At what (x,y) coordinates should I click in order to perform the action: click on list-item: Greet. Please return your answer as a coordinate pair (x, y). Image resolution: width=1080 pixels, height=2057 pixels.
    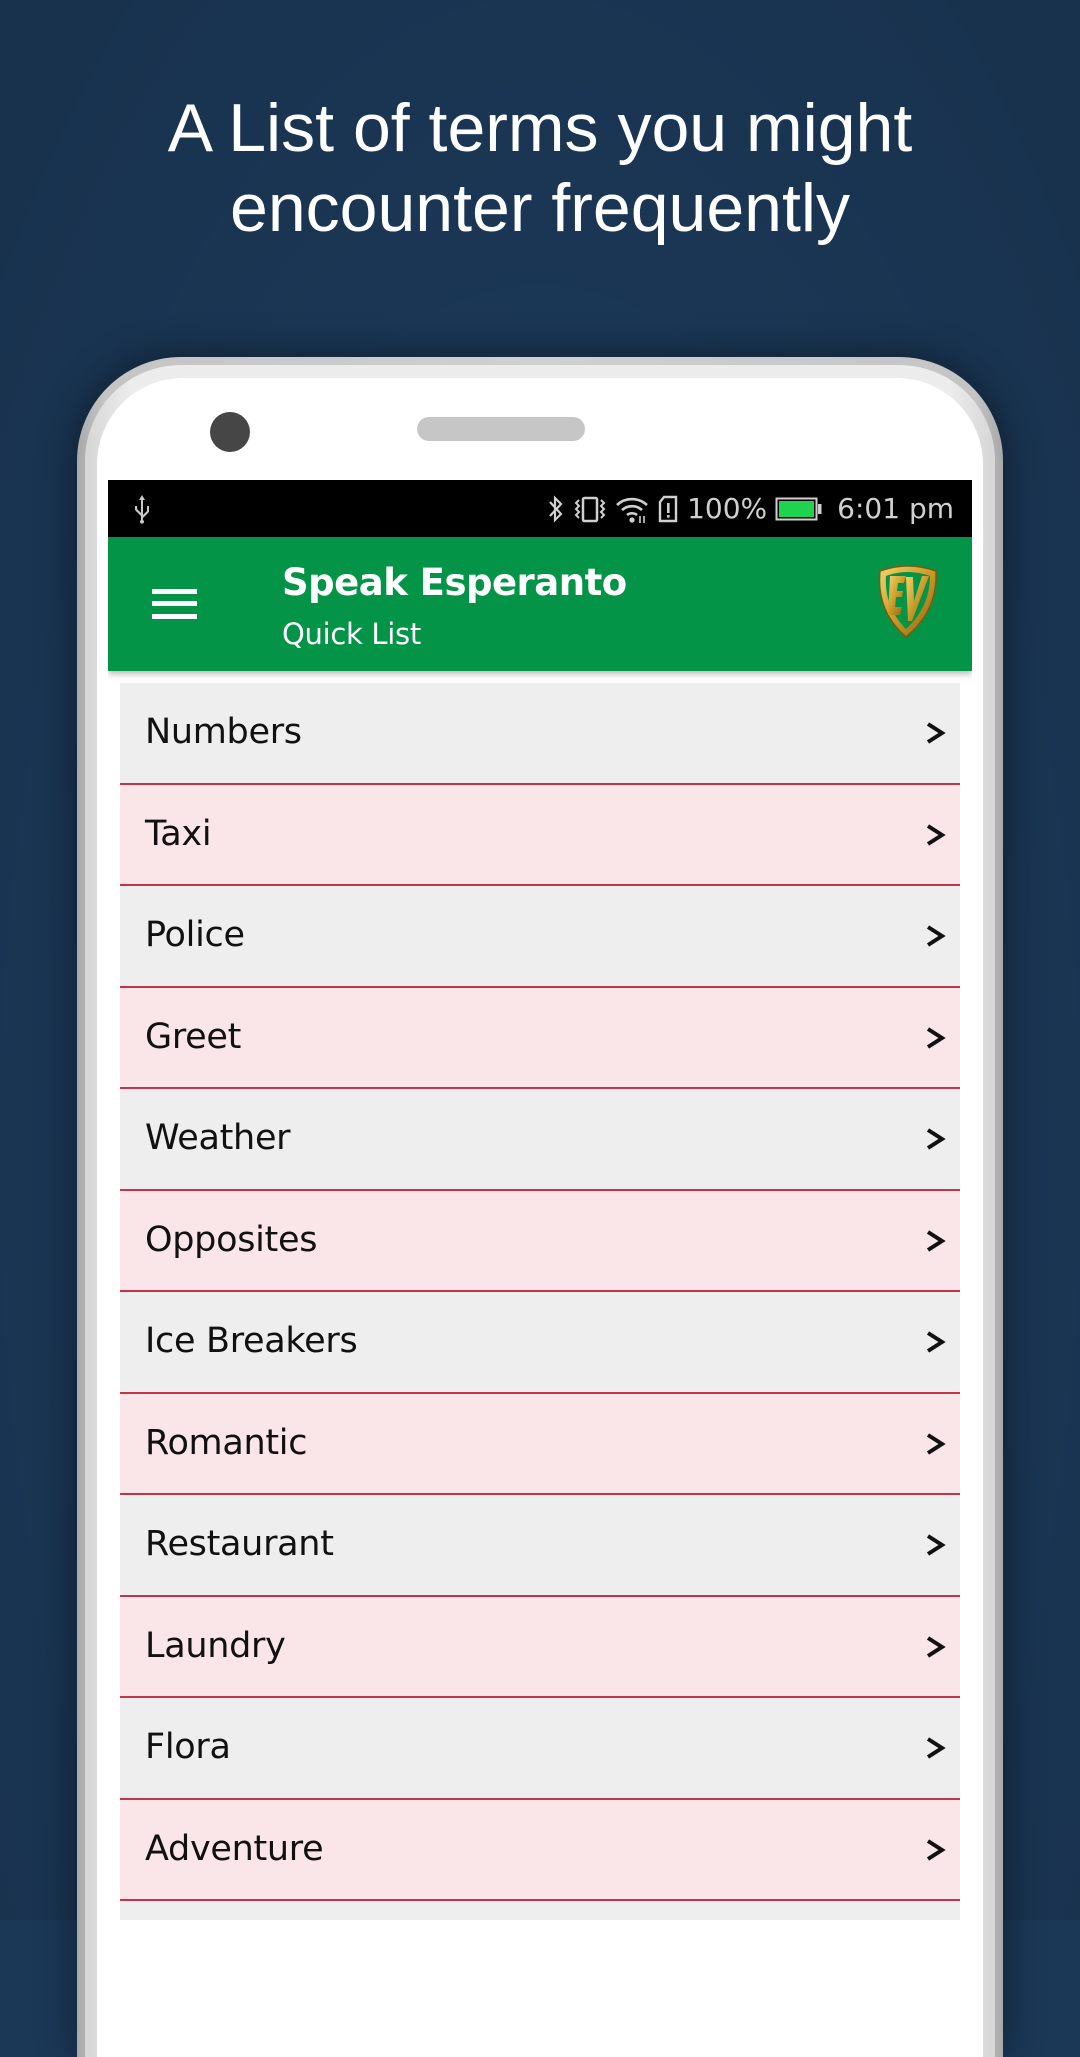
    Looking at the image, I should click on (540, 1038).